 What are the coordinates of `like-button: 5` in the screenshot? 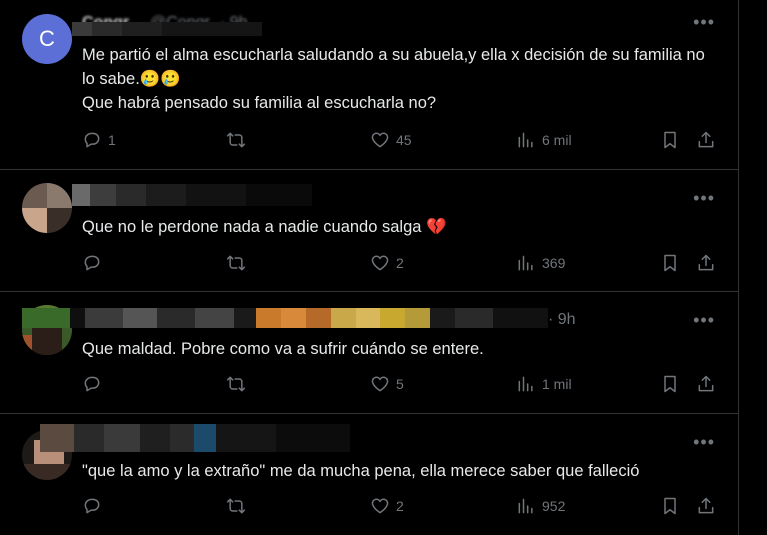 It's located at (387, 384).